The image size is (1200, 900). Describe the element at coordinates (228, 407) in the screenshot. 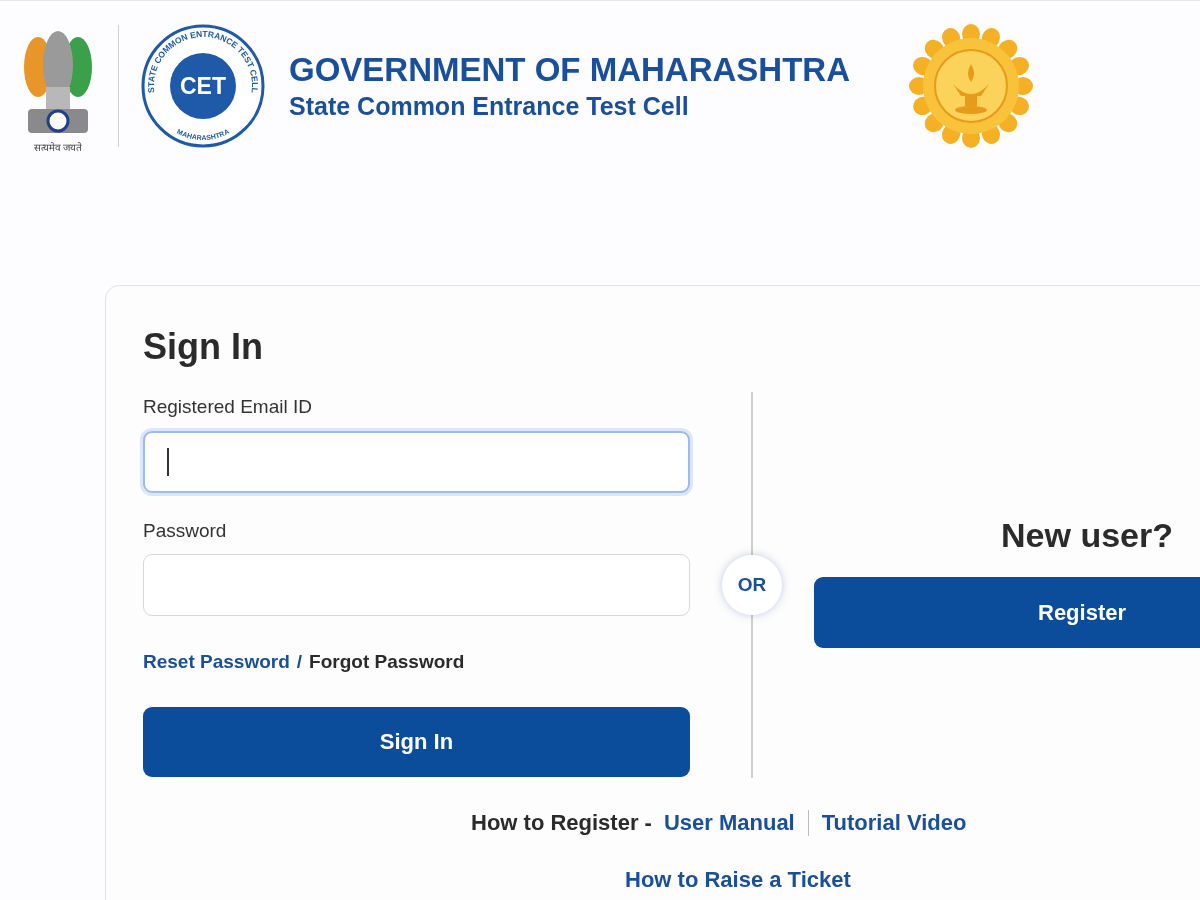

I see `field-label: Registered Email ID` at that location.